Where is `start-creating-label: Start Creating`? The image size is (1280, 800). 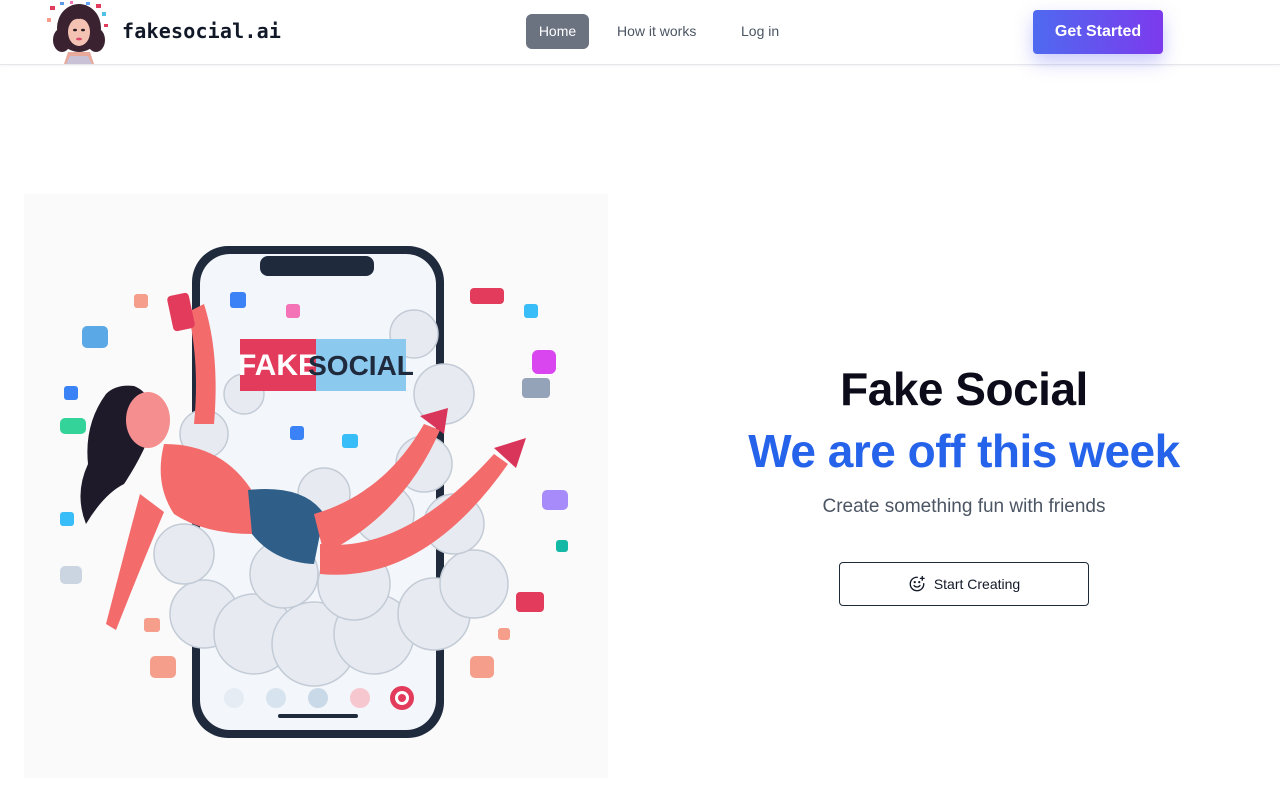 start-creating-label: Start Creating is located at coordinates (977, 584).